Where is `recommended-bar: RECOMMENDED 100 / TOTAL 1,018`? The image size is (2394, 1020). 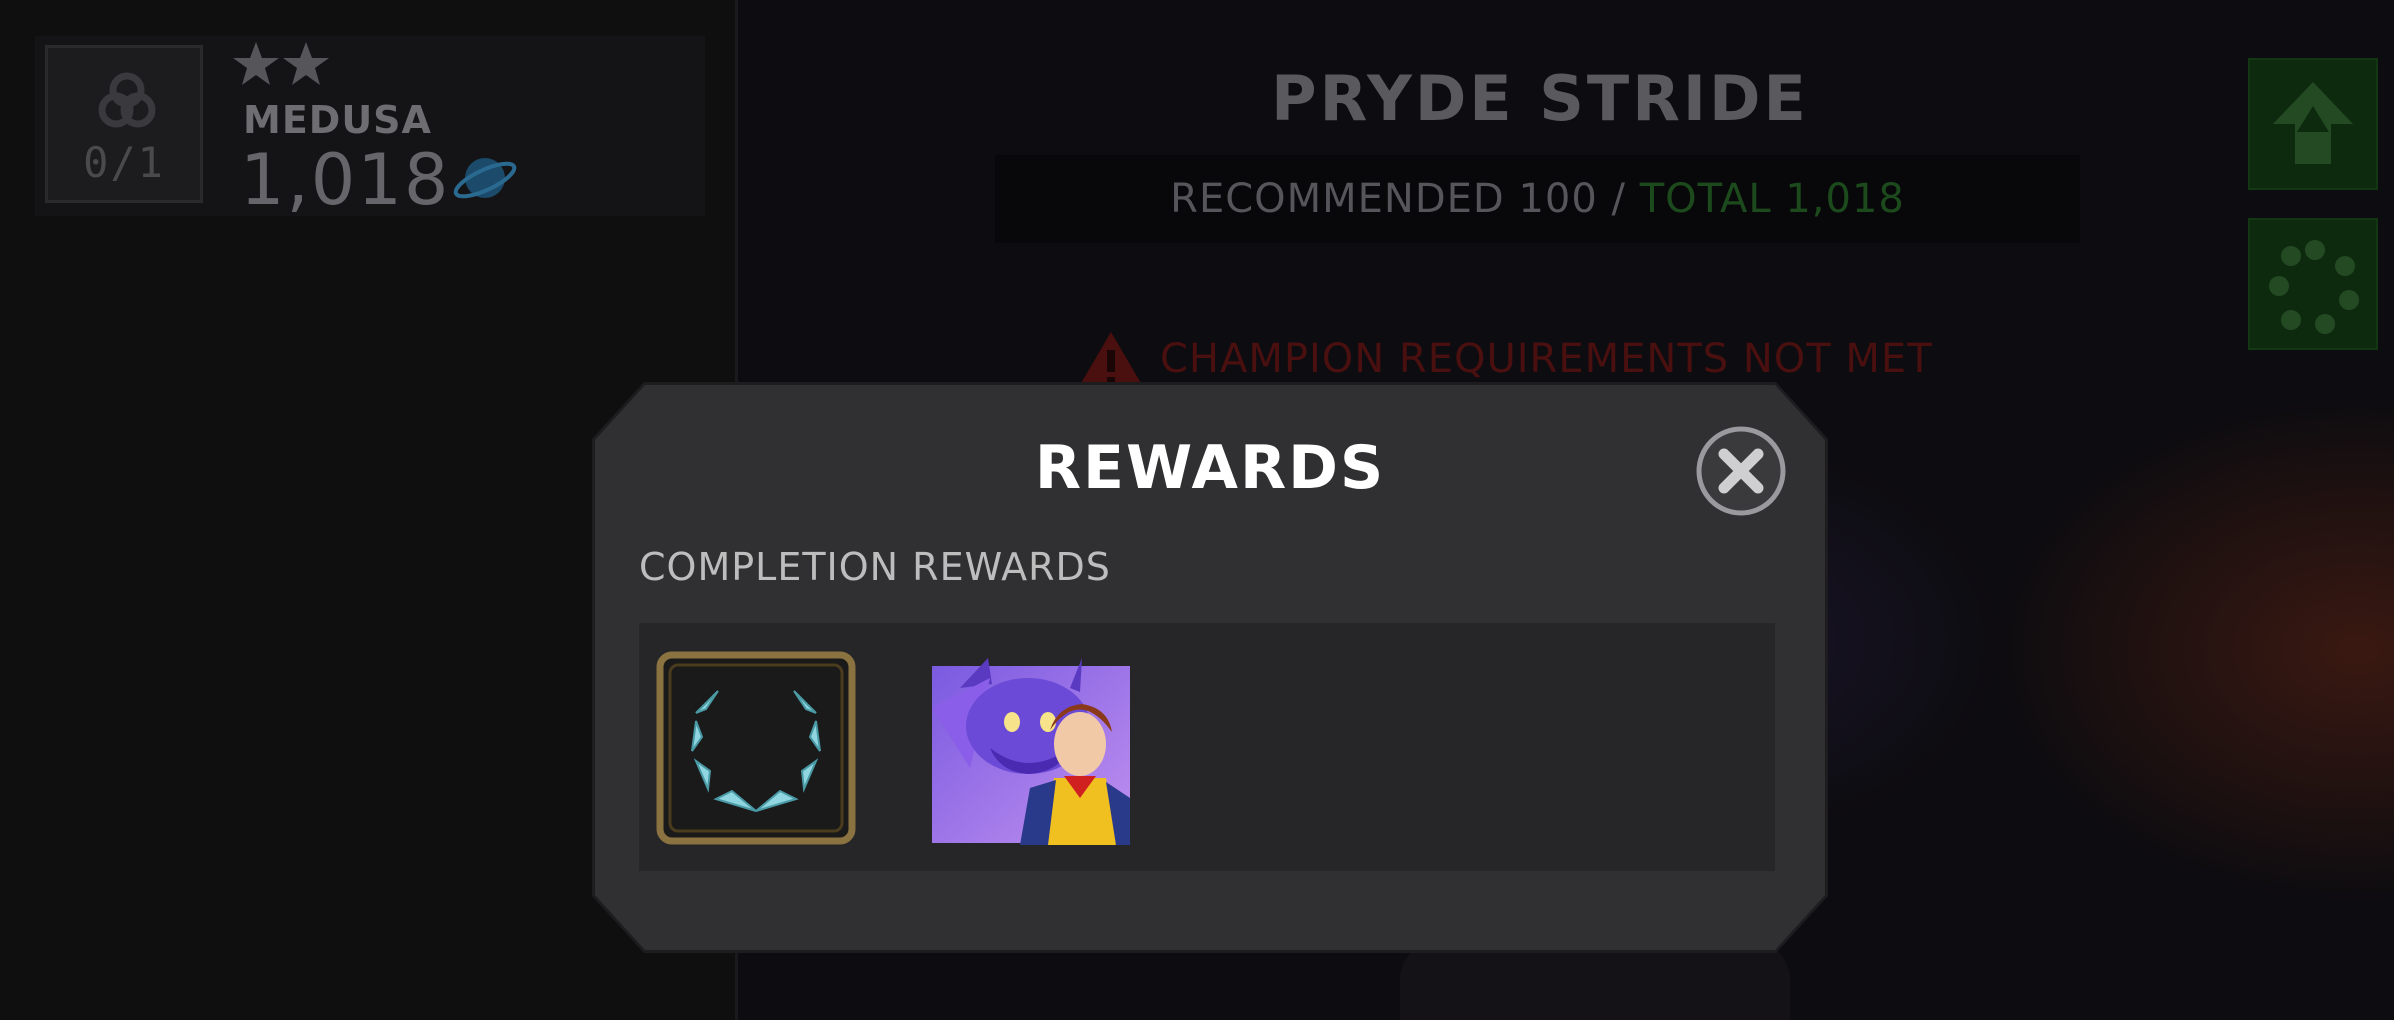
recommended-bar: RECOMMENDED 100 / TOTAL 1,018 is located at coordinates (1537, 199).